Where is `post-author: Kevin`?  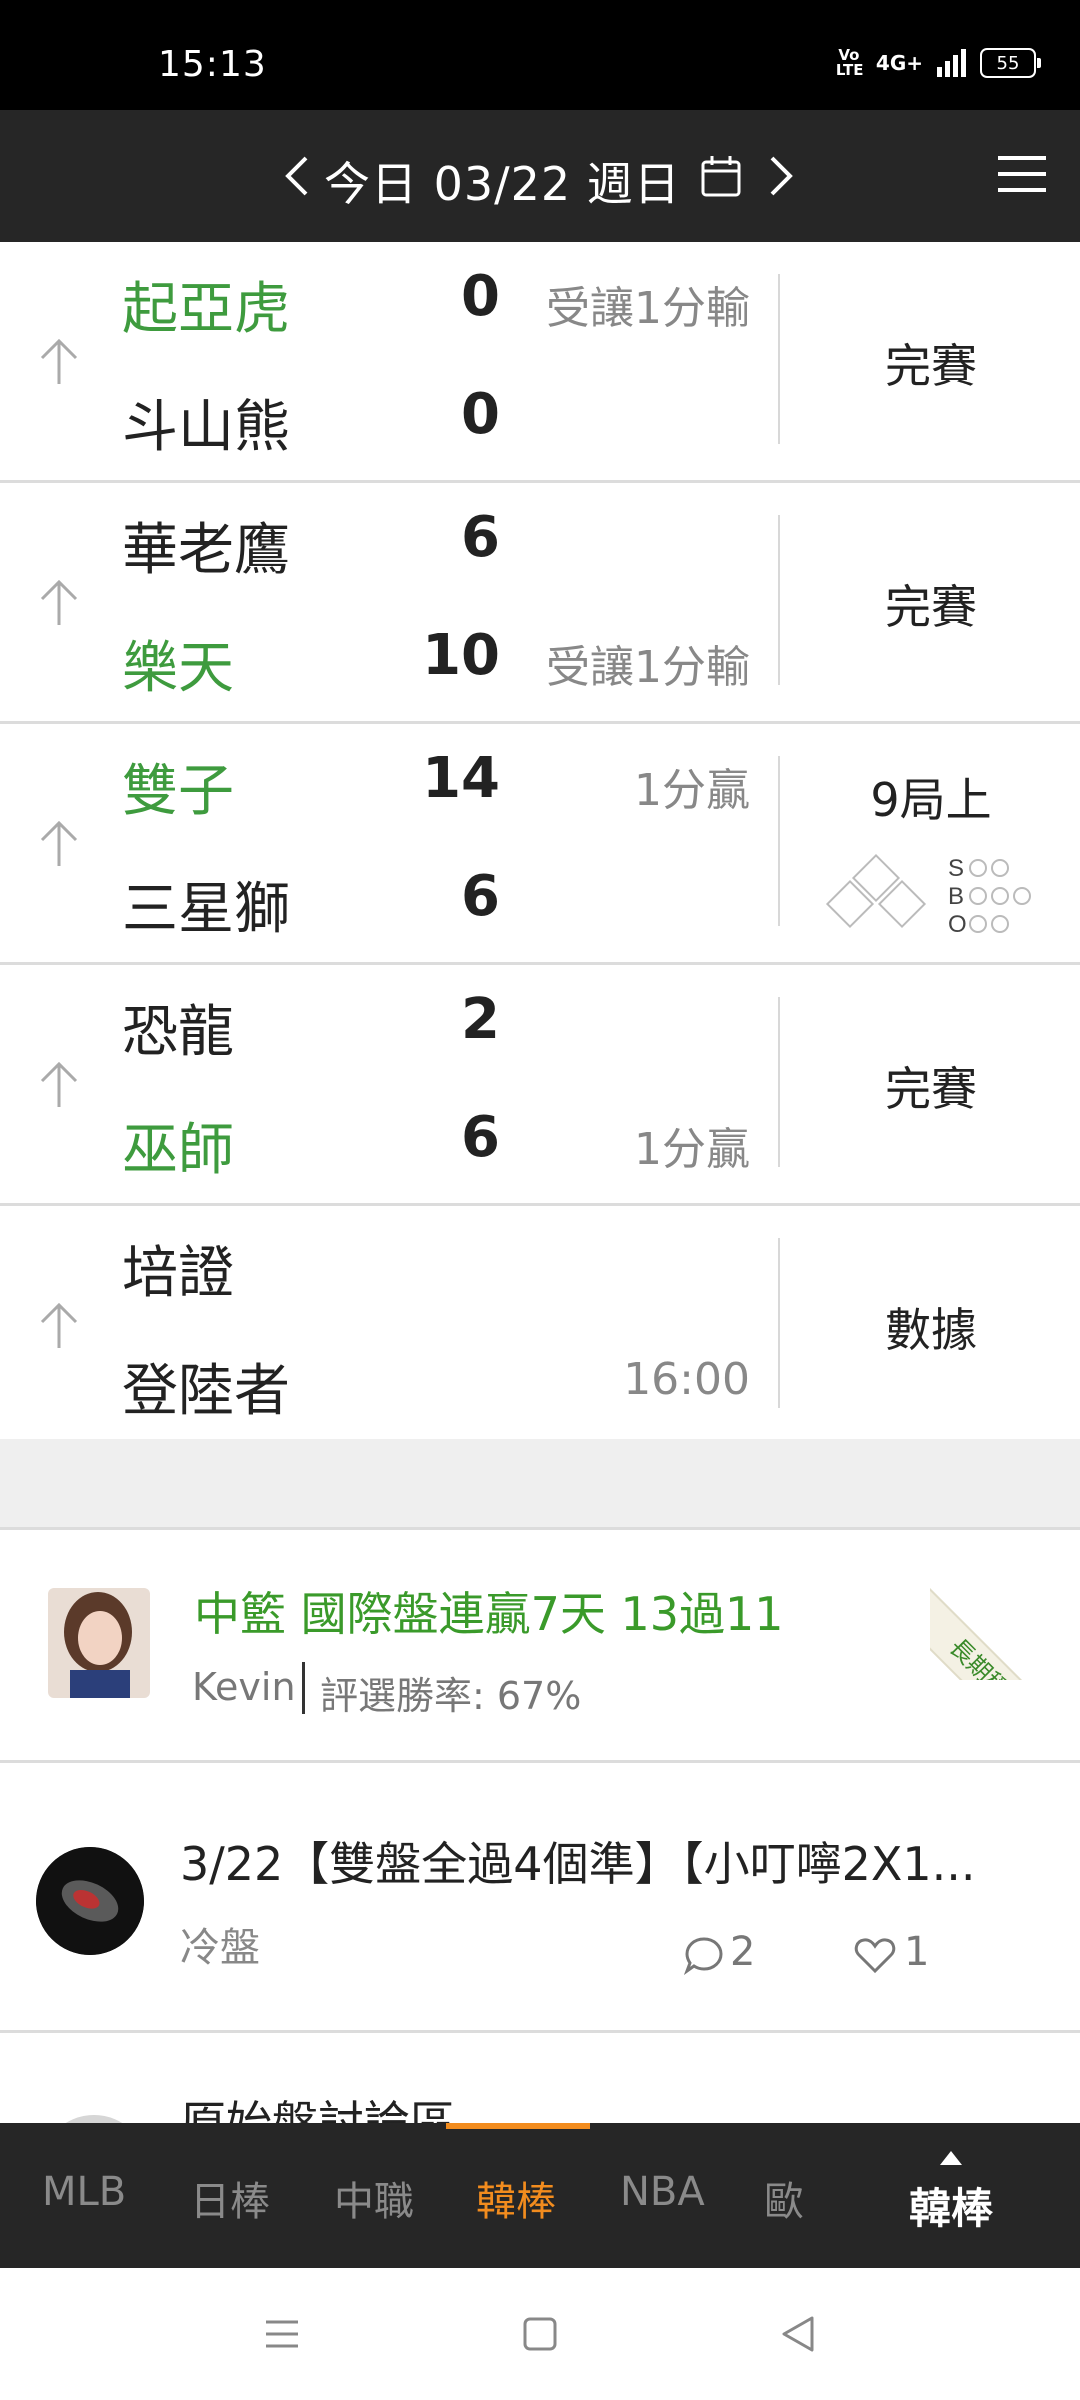 post-author: Kevin is located at coordinates (244, 1687).